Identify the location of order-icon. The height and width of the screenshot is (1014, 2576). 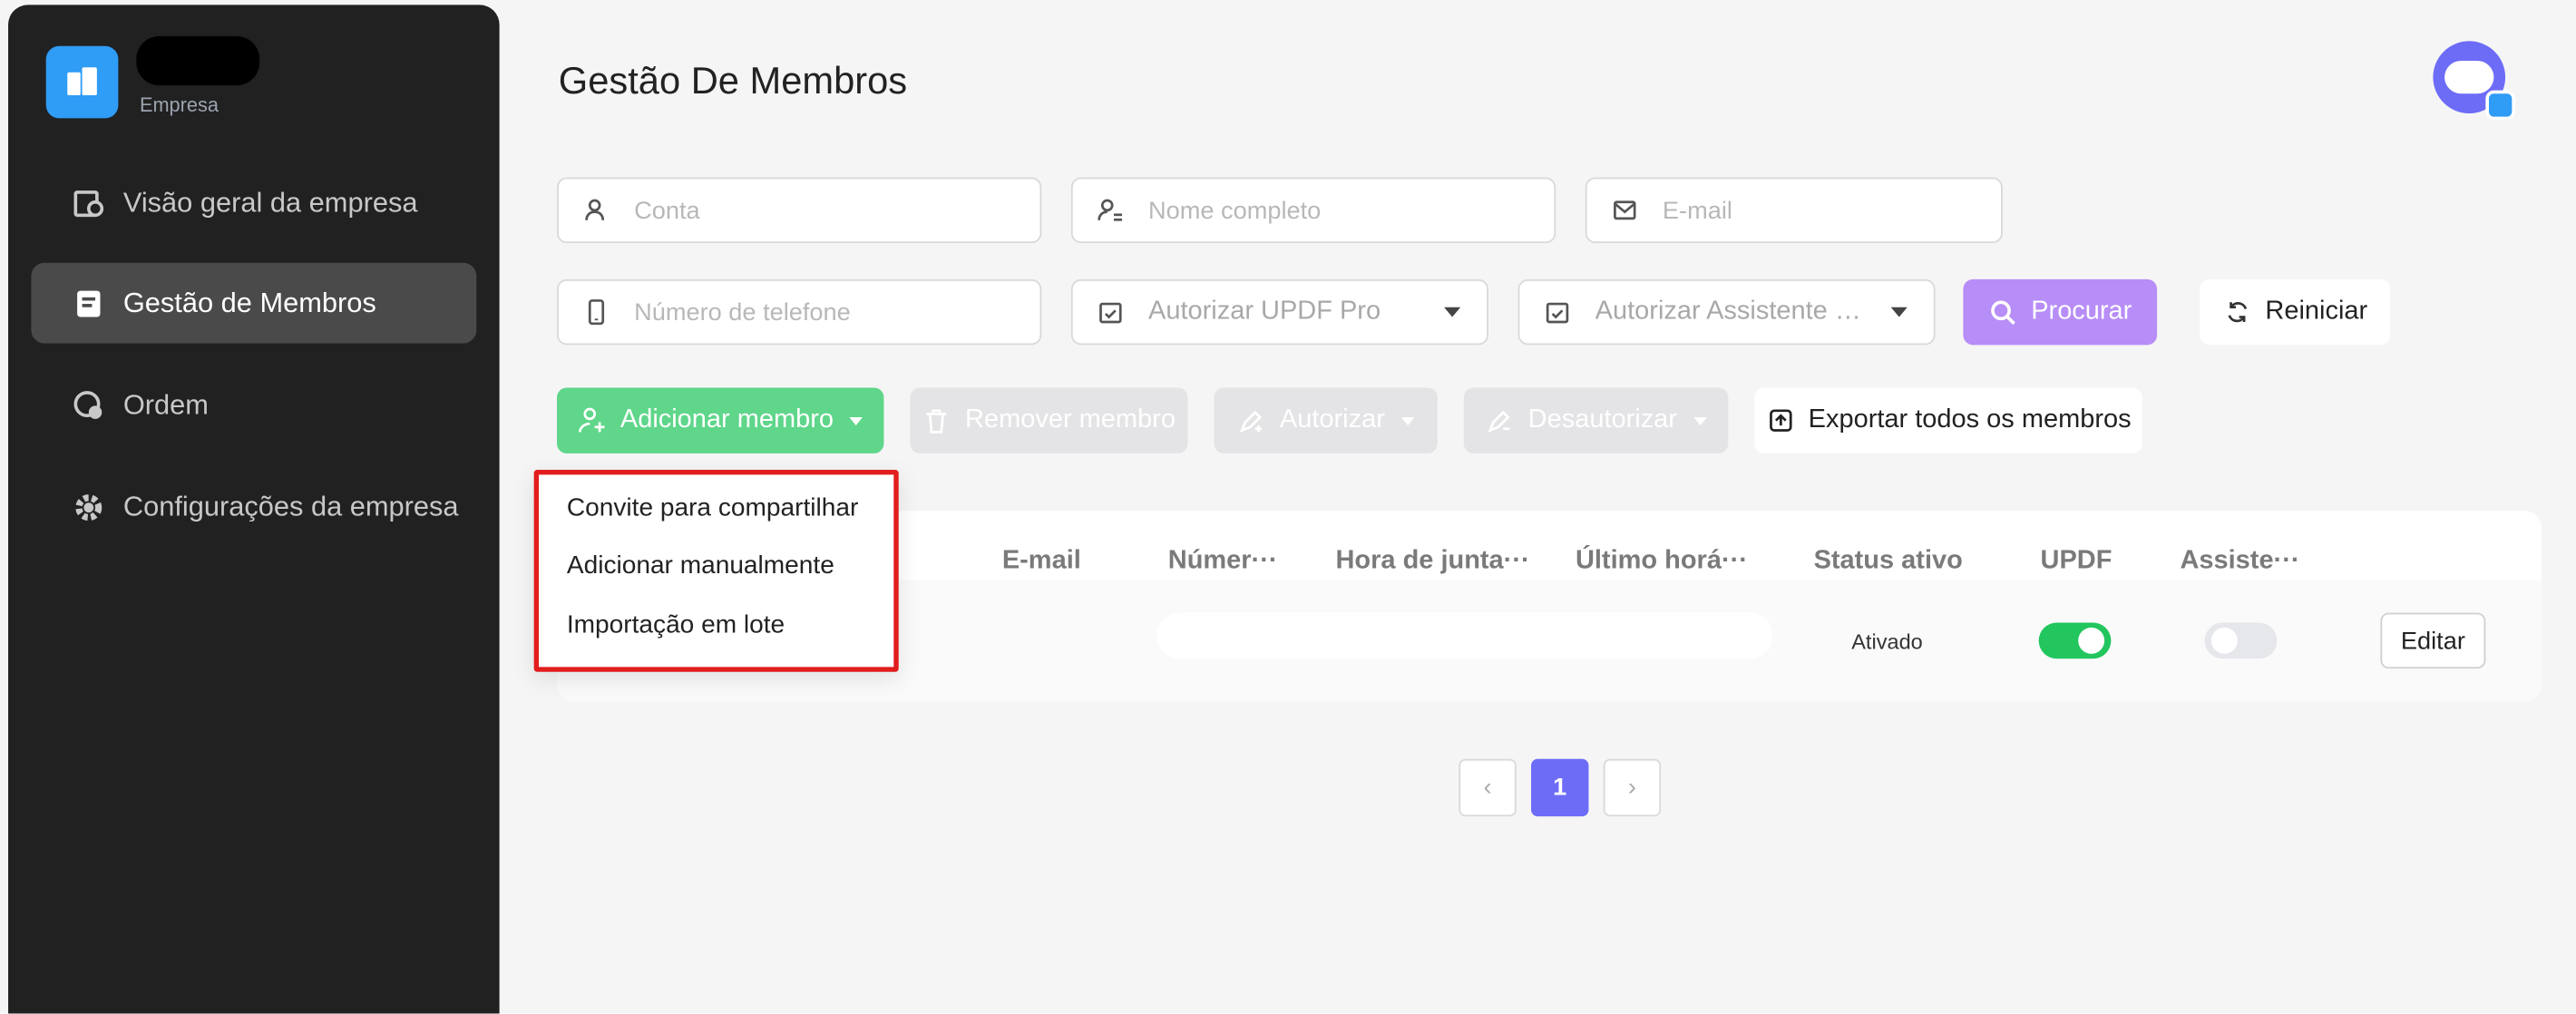
(89, 406).